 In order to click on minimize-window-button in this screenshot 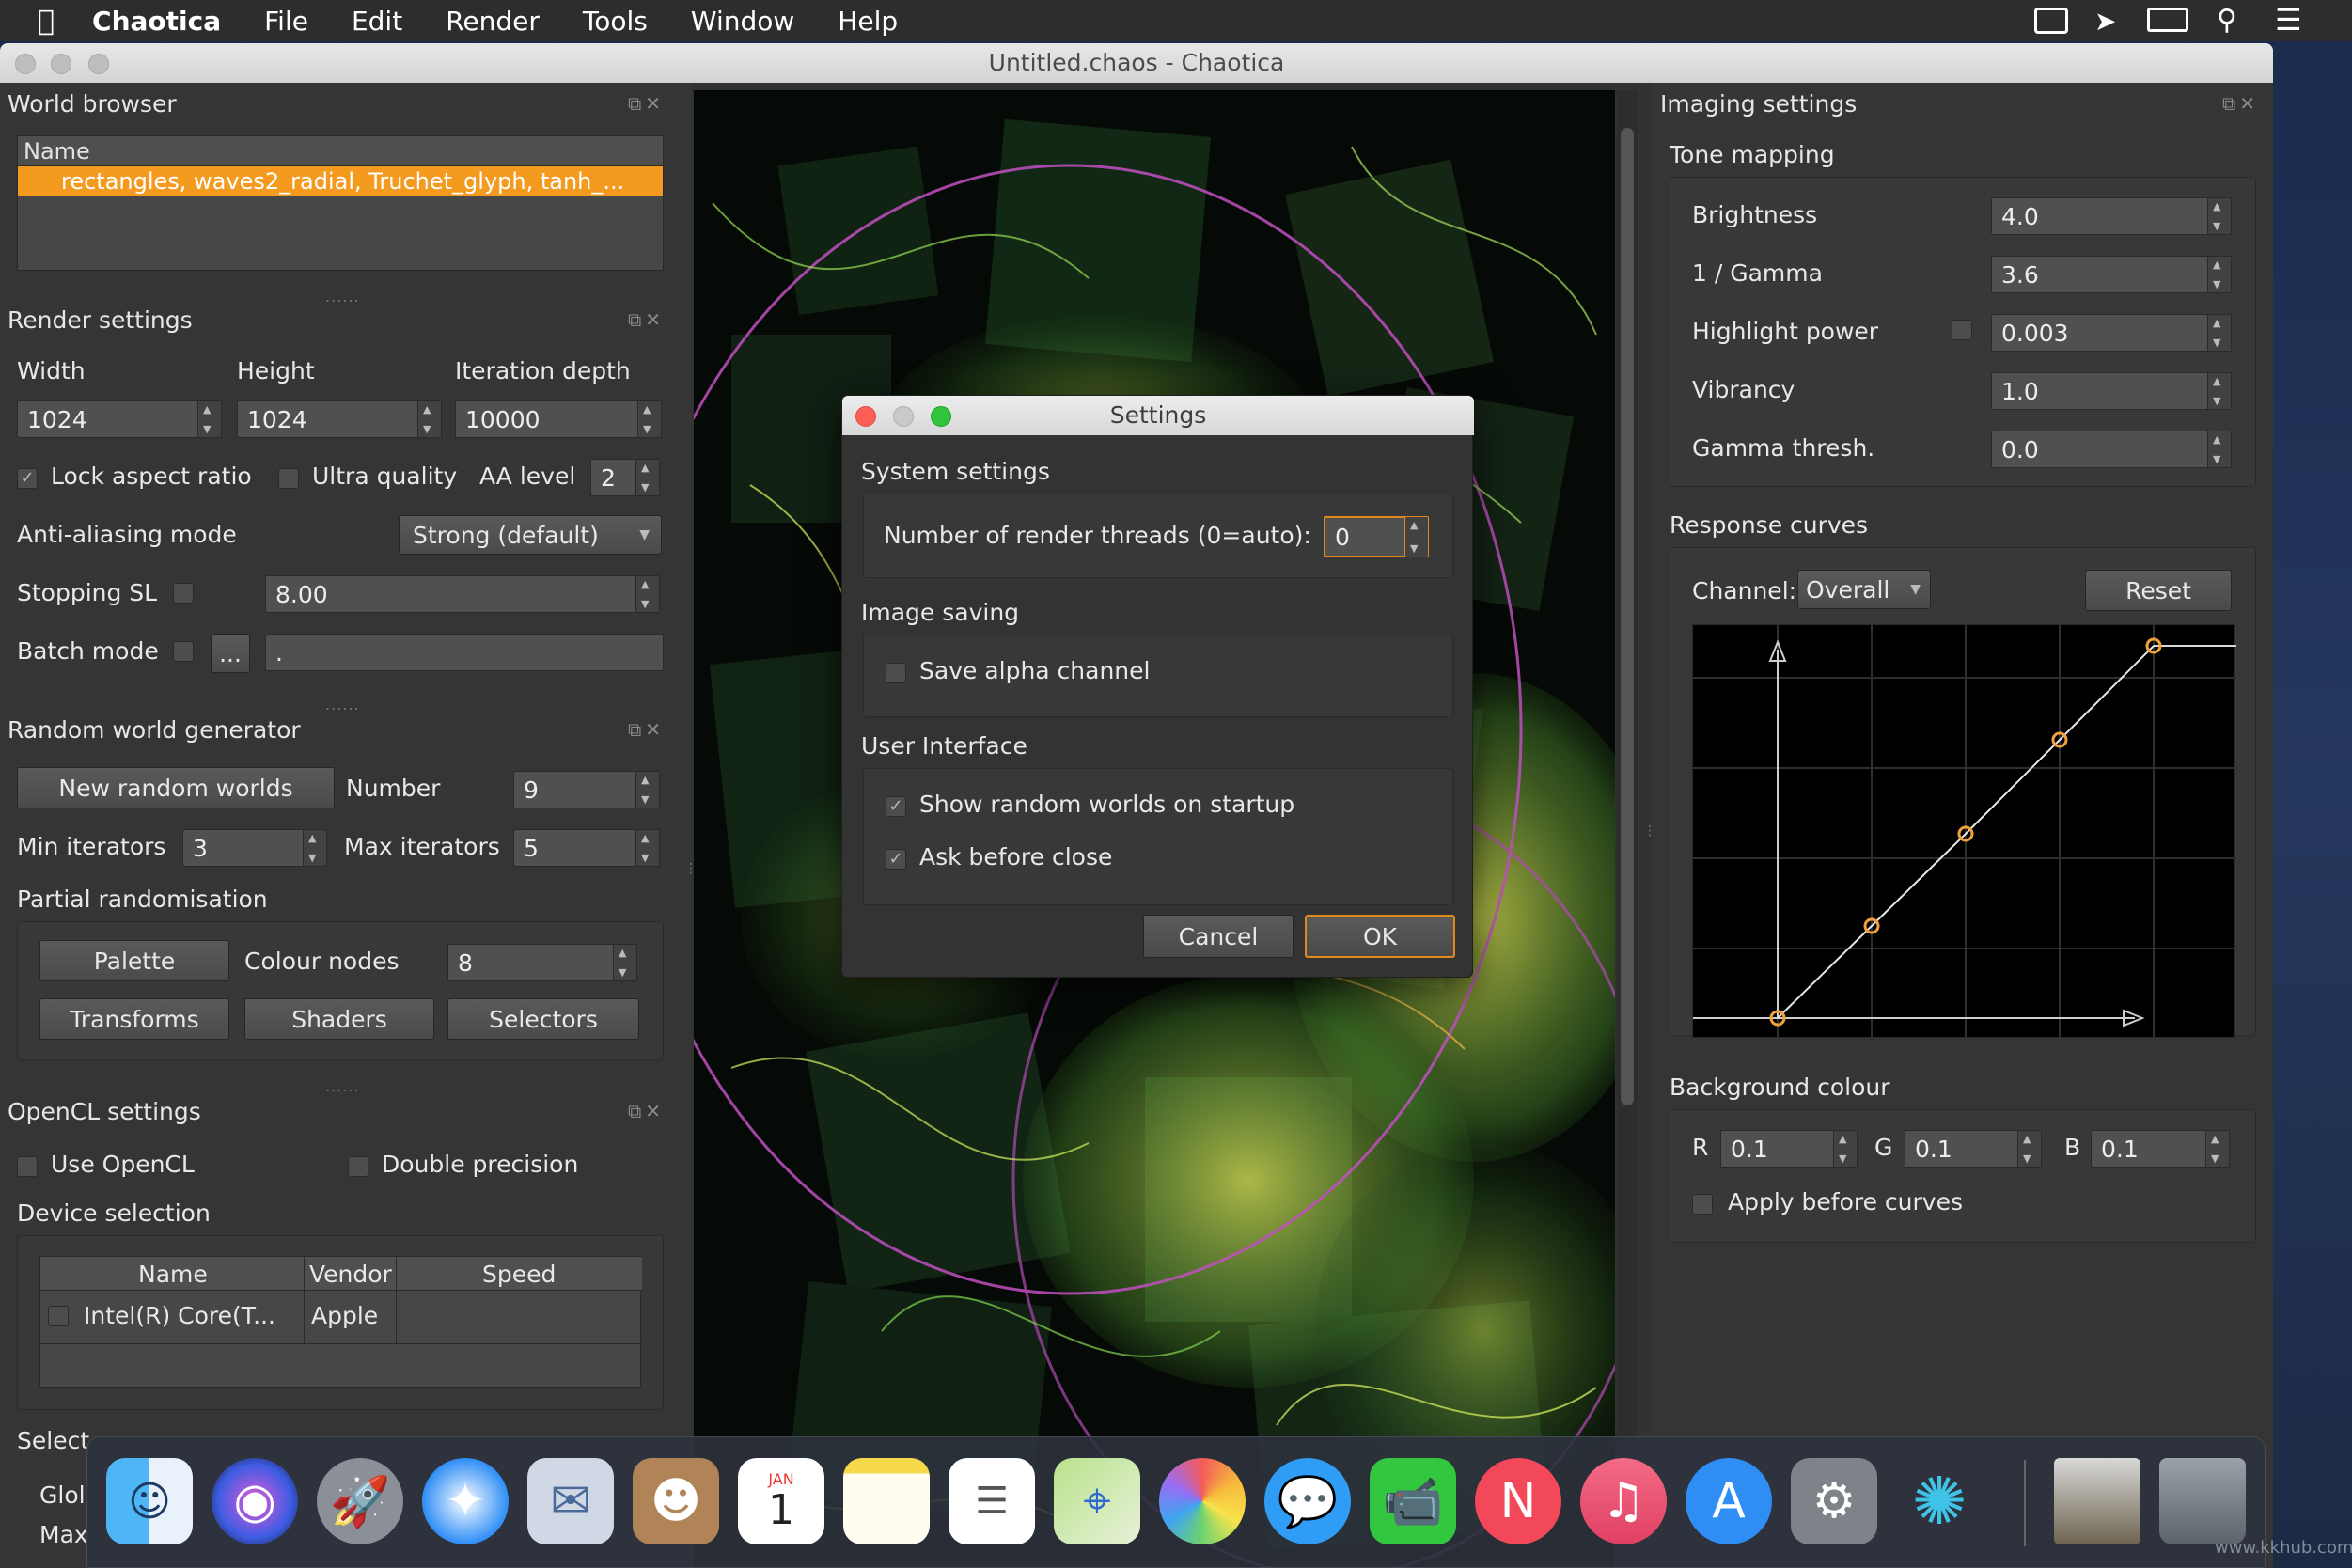, I will do `click(61, 64)`.